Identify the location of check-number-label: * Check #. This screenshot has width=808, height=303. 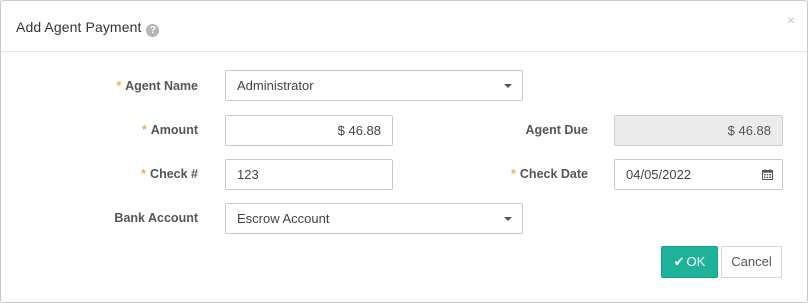
(169, 174).